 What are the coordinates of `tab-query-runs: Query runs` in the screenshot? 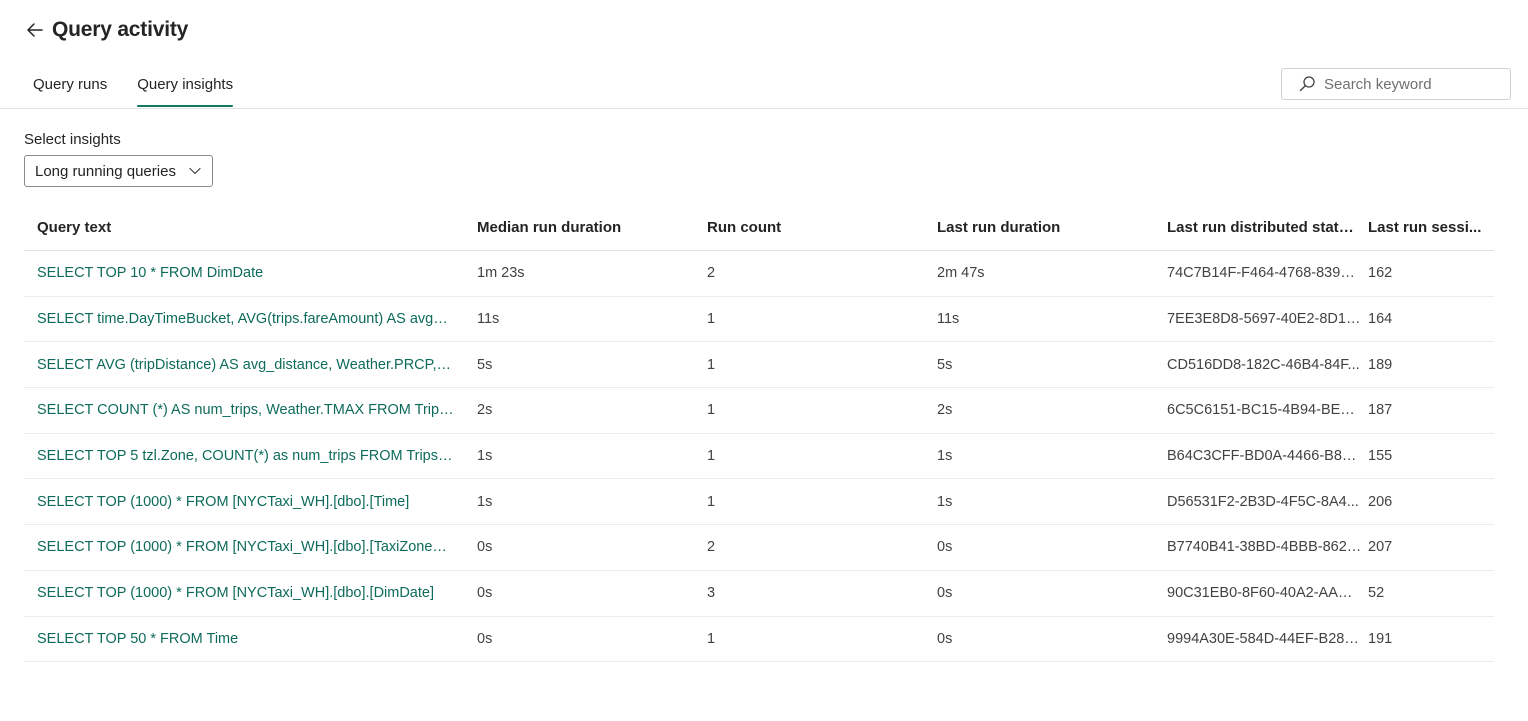 It's located at (70, 82).